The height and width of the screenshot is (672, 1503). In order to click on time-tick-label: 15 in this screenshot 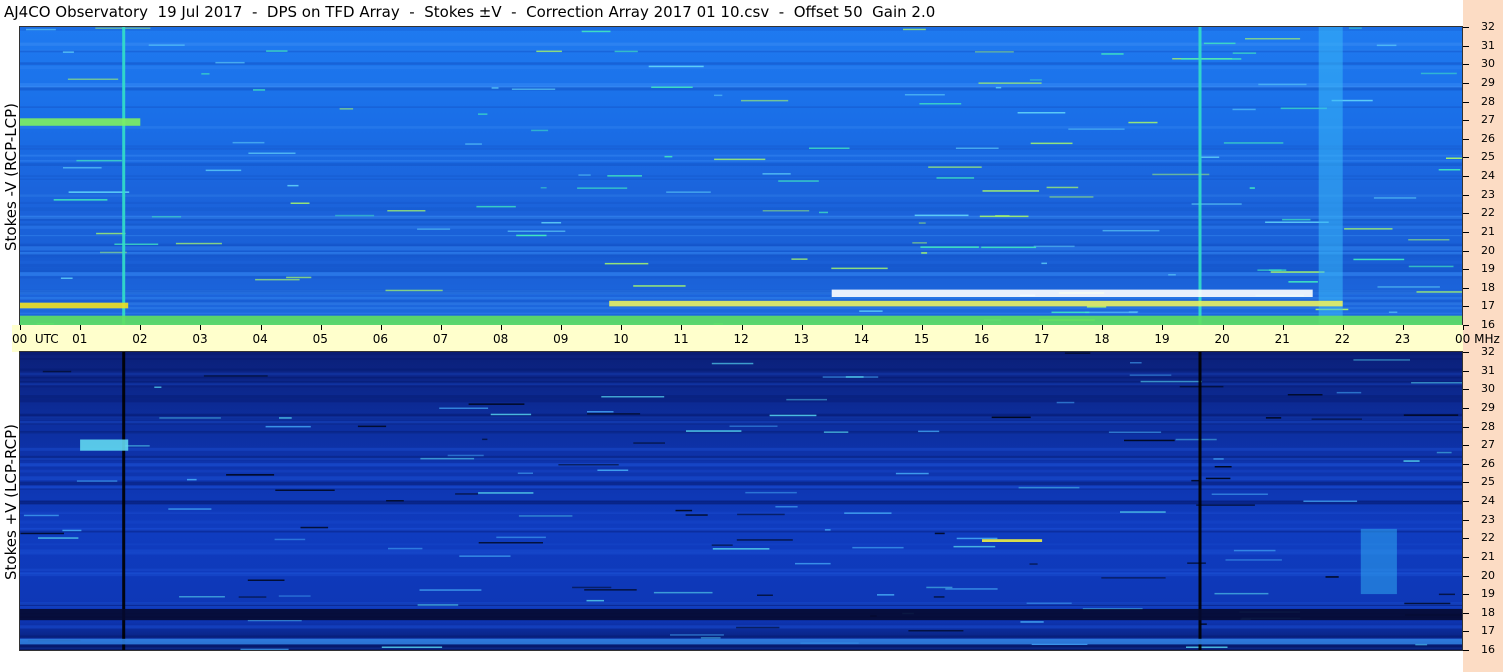, I will do `click(921, 339)`.